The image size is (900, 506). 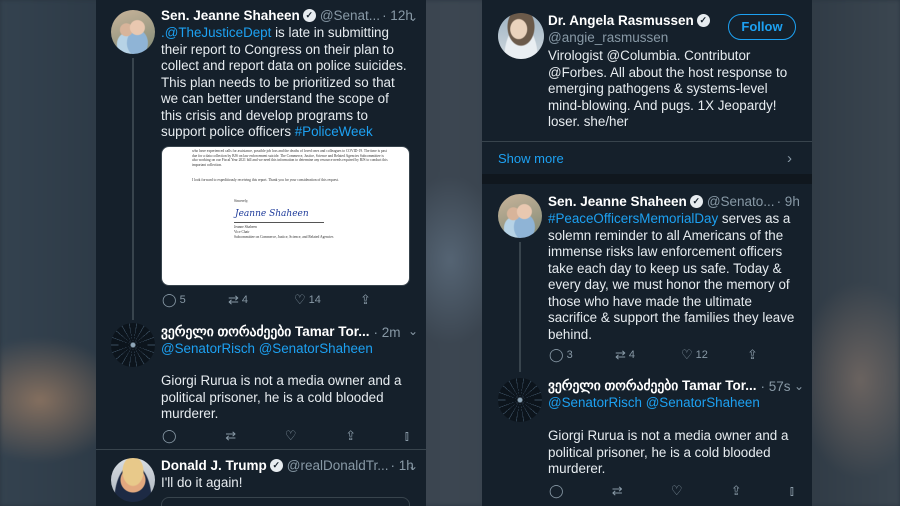 I want to click on tweet-header: ვერელი თორაძეები Tamar Tor... · 57s, so click(x=669, y=386).